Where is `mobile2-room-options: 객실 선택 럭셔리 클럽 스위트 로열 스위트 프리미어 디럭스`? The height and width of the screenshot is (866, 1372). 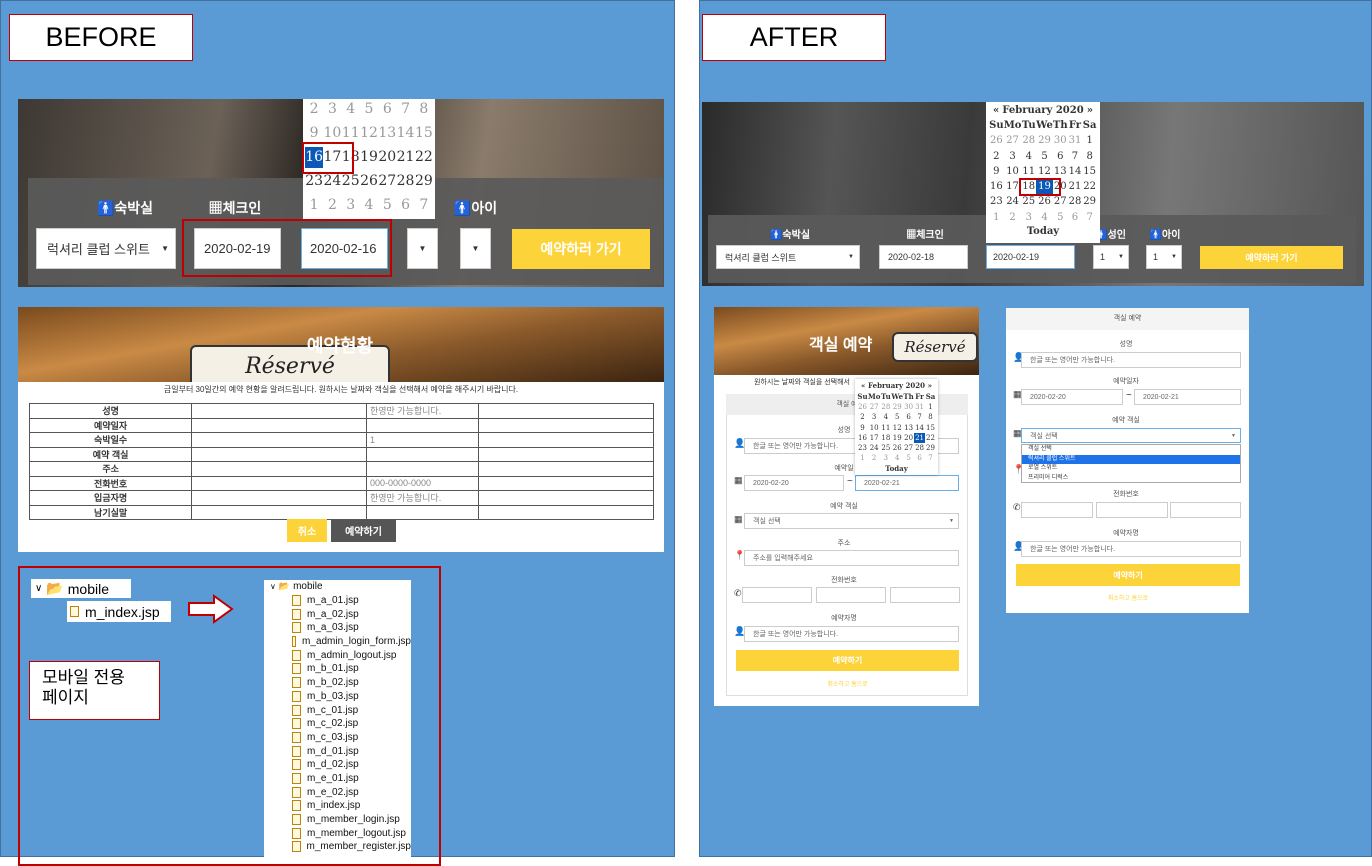
mobile2-room-options: 객실 선택 럭셔리 클럽 스위트 로열 스위트 프리미어 디럭스 is located at coordinates (1131, 463).